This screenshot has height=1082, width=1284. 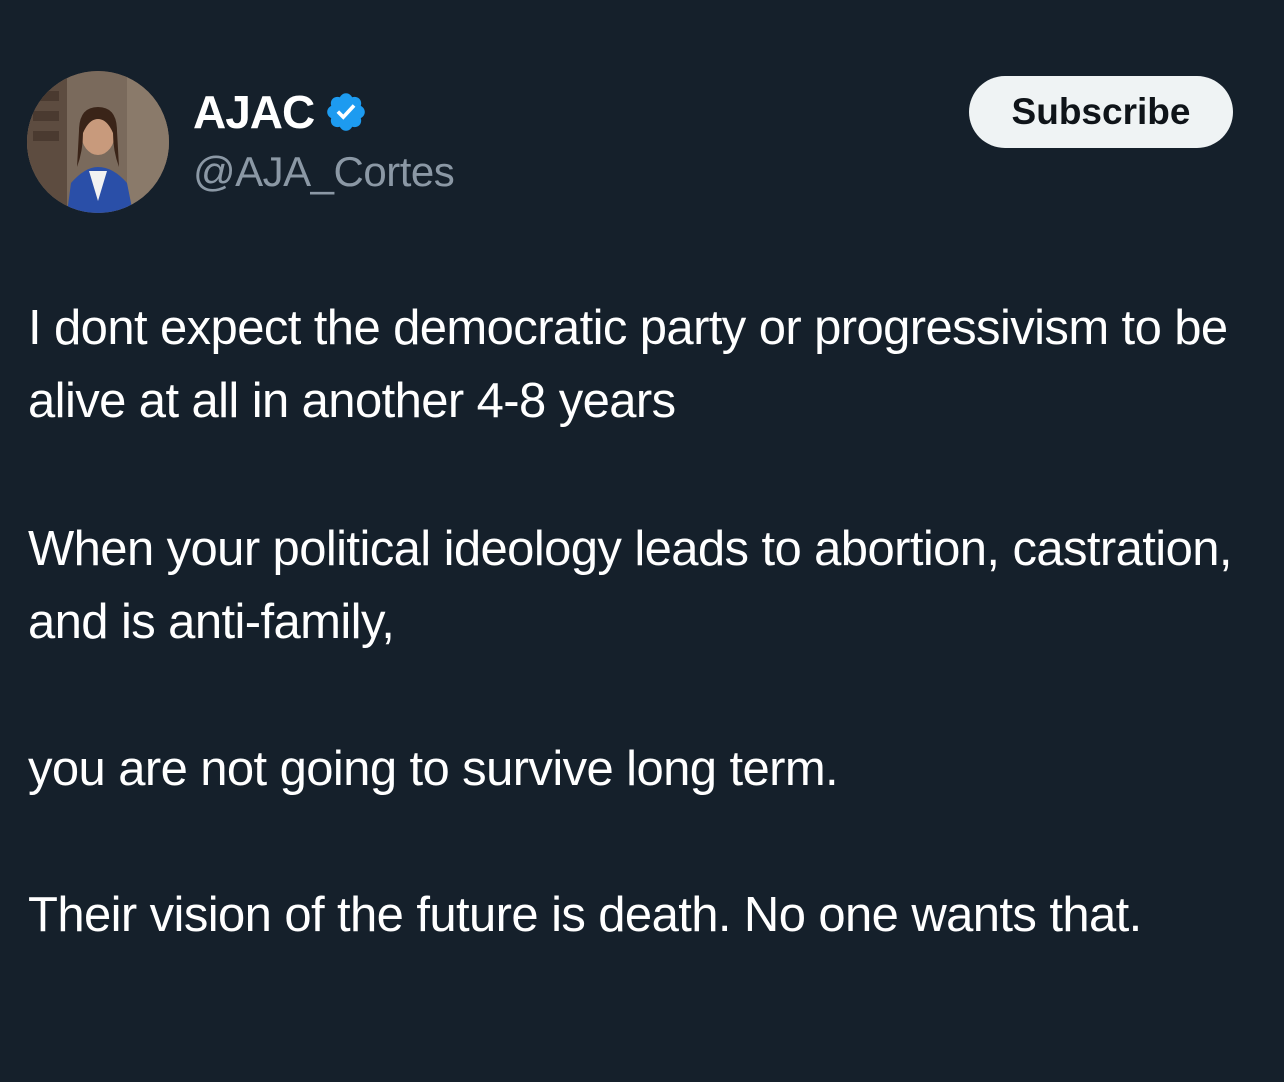 I want to click on avatar-image, so click(x=98, y=142).